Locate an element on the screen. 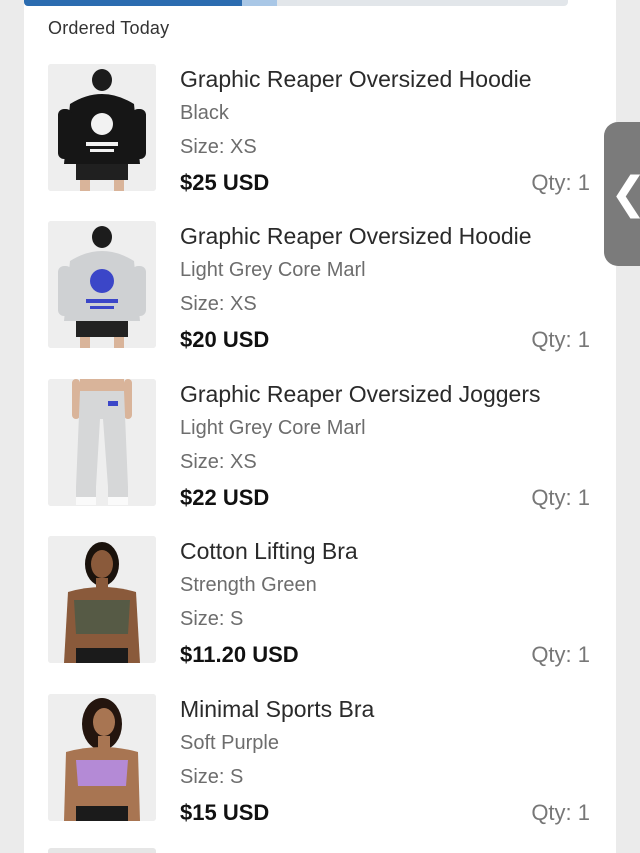  order-progress-bar is located at coordinates (296, 3).